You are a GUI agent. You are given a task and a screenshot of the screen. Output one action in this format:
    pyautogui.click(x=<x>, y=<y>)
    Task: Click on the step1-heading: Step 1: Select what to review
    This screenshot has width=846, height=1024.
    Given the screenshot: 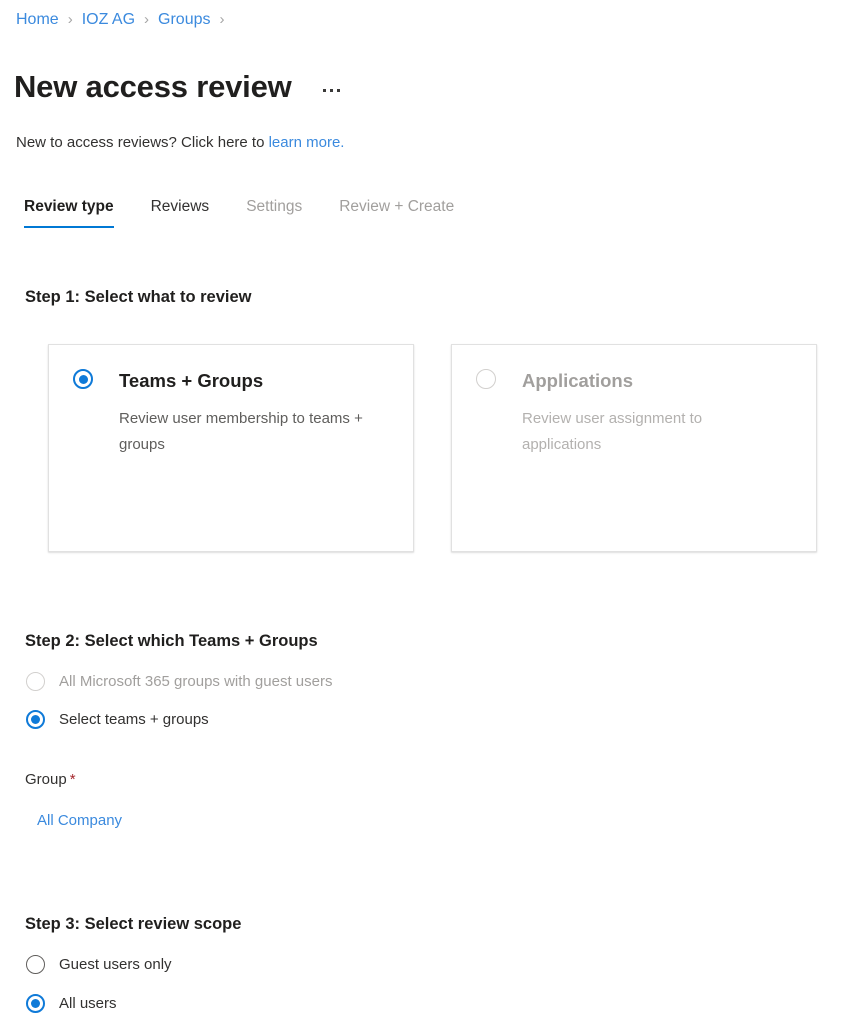 What is the action you would take?
    pyautogui.click(x=138, y=297)
    